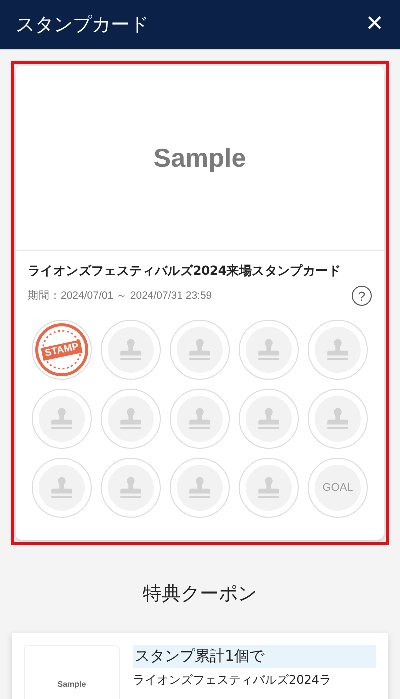 The image size is (400, 699). I want to click on coupon-title: スタンプ累計1個で, so click(254, 656).